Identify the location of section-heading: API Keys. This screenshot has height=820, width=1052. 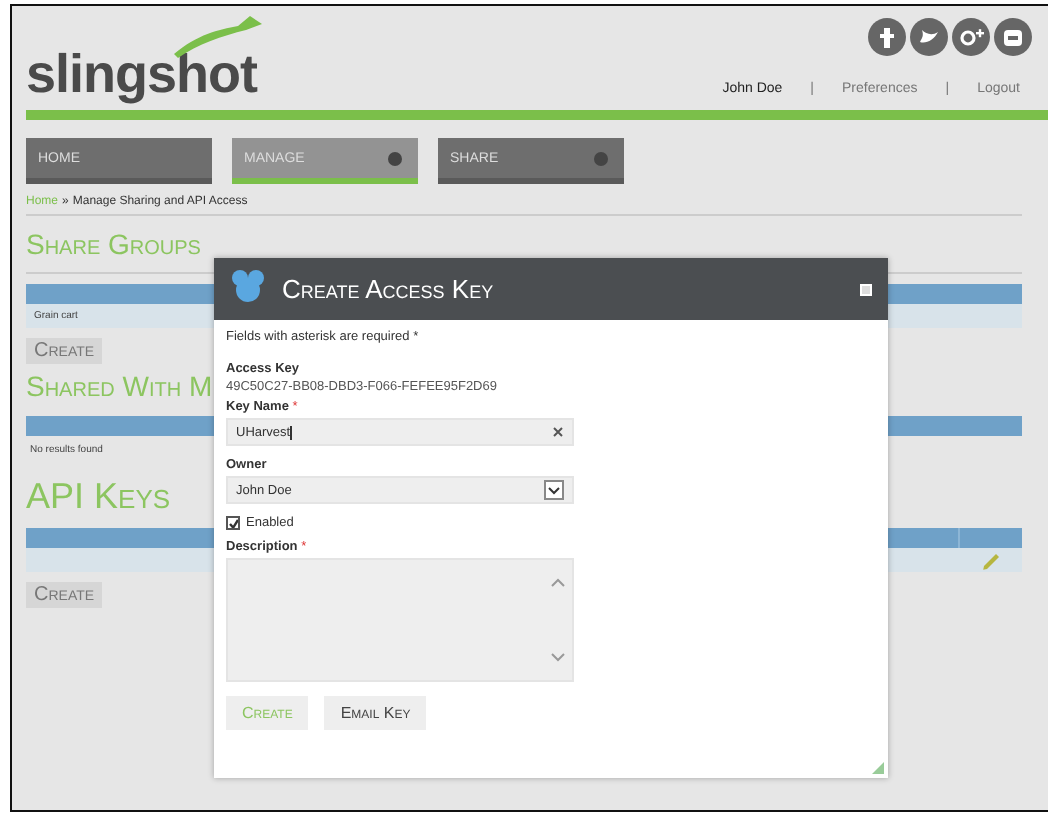
(98, 496).